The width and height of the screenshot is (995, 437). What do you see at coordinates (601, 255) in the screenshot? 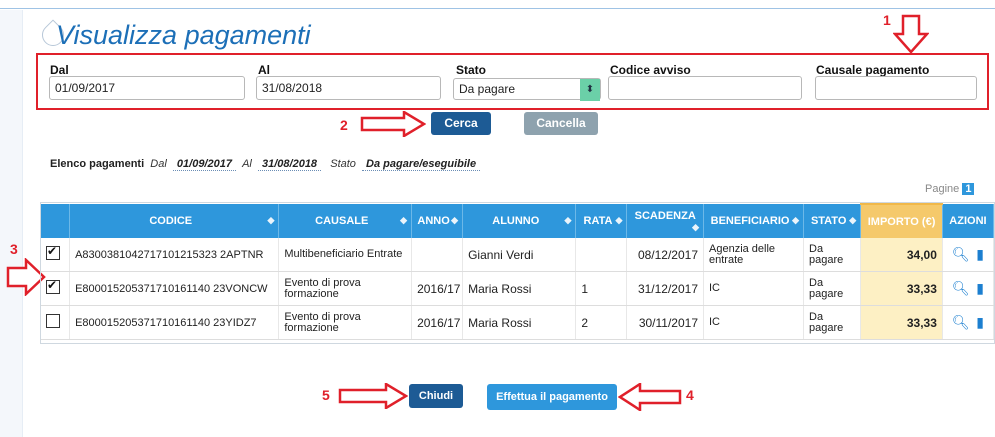
I see `cell-rata` at bounding box center [601, 255].